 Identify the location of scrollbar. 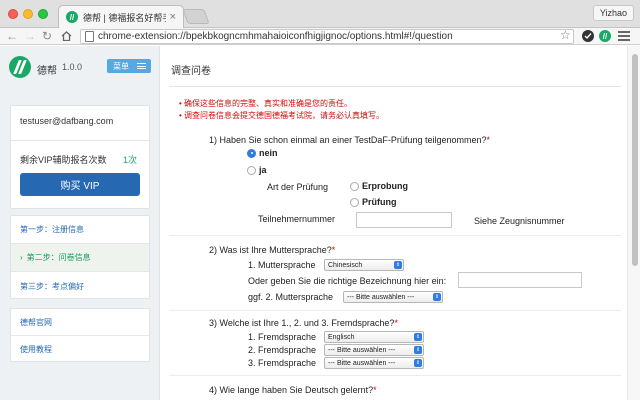
(633, 223).